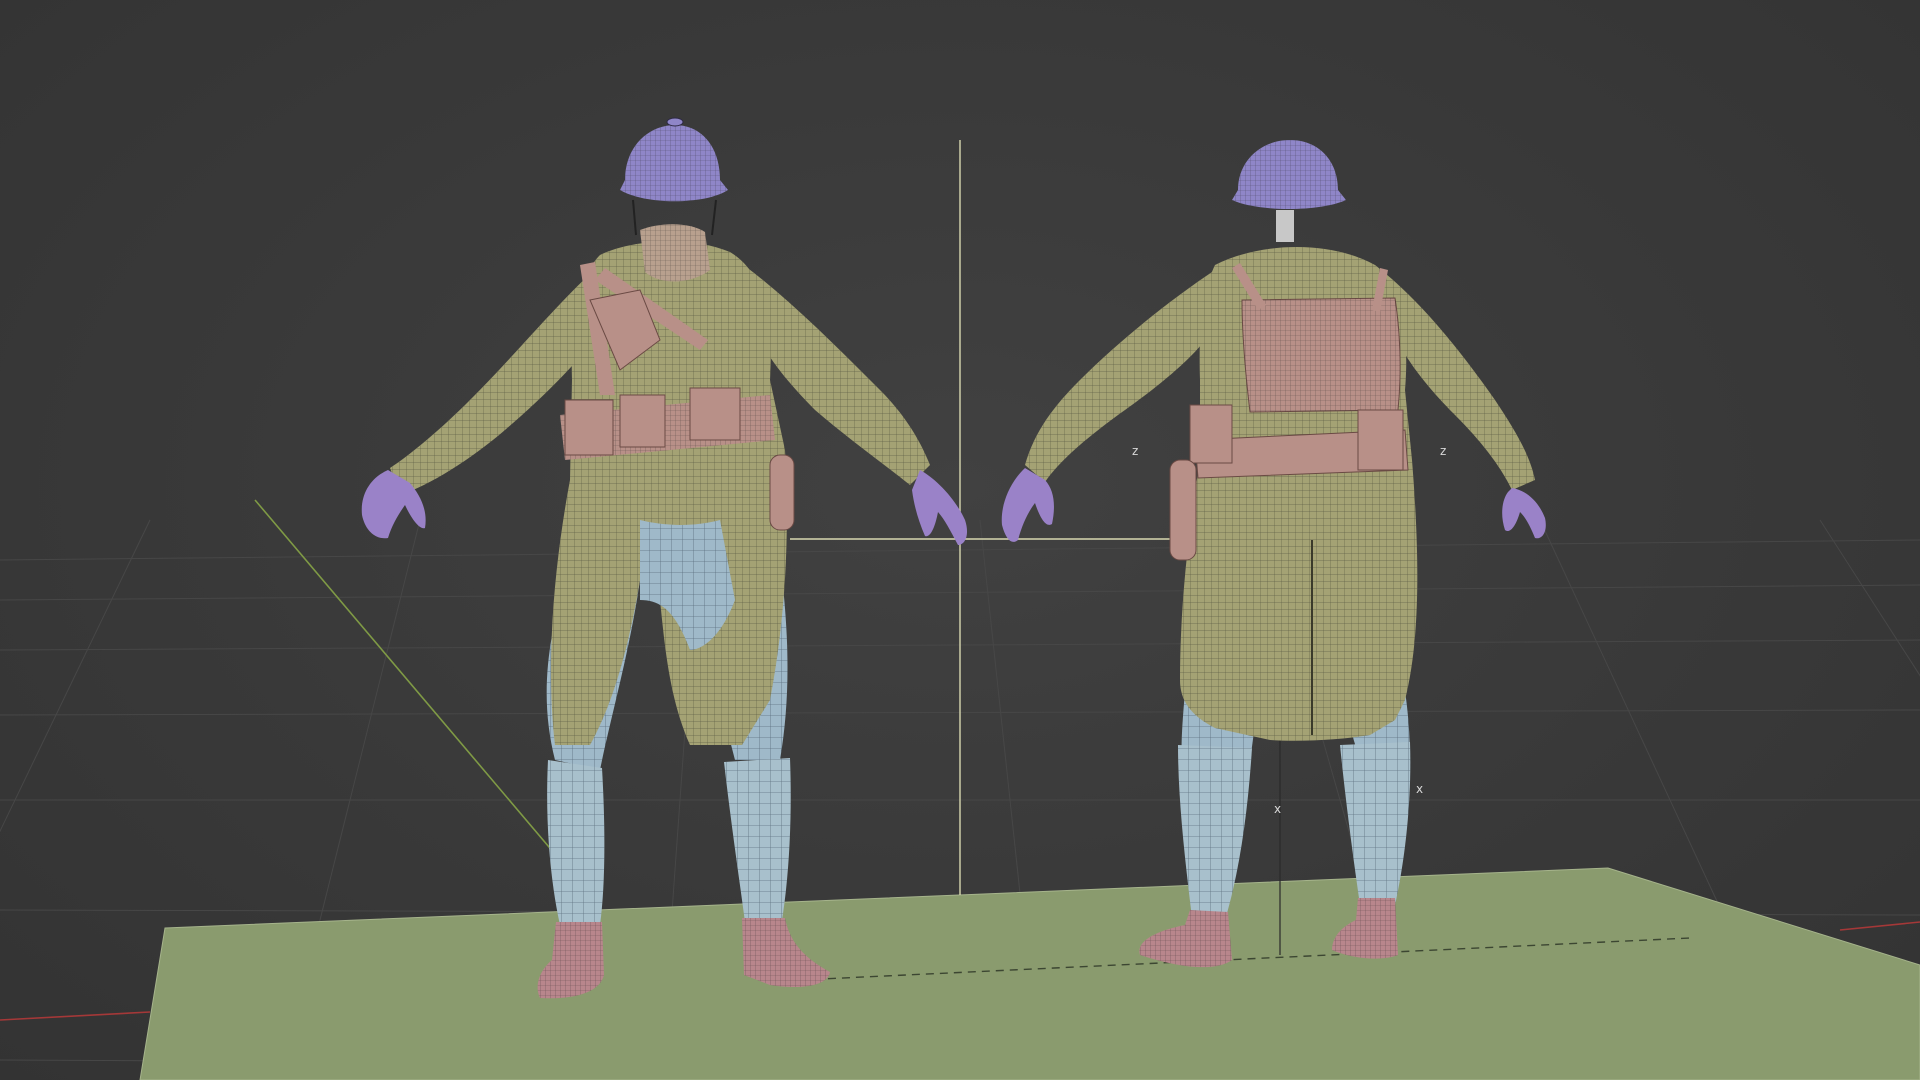  Describe the element at coordinates (407, 680) in the screenshot. I see `y-axis-line` at that location.